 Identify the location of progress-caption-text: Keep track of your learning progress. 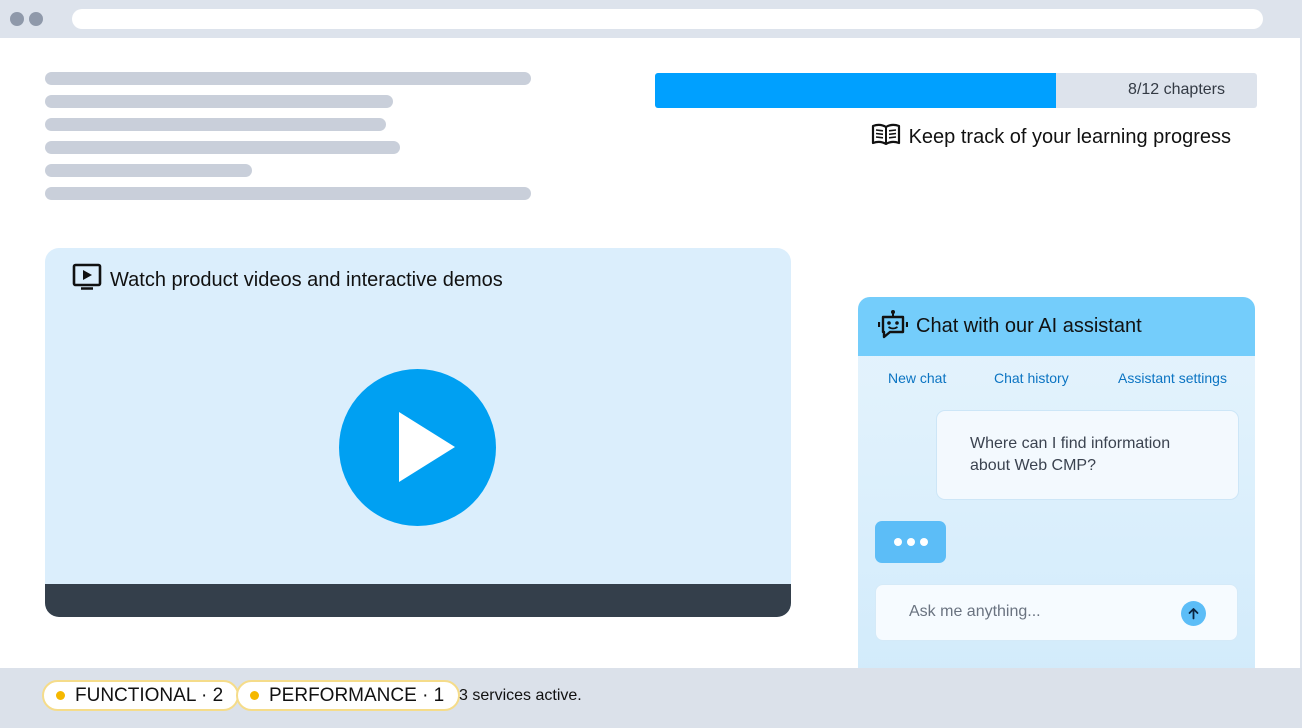
(1069, 136).